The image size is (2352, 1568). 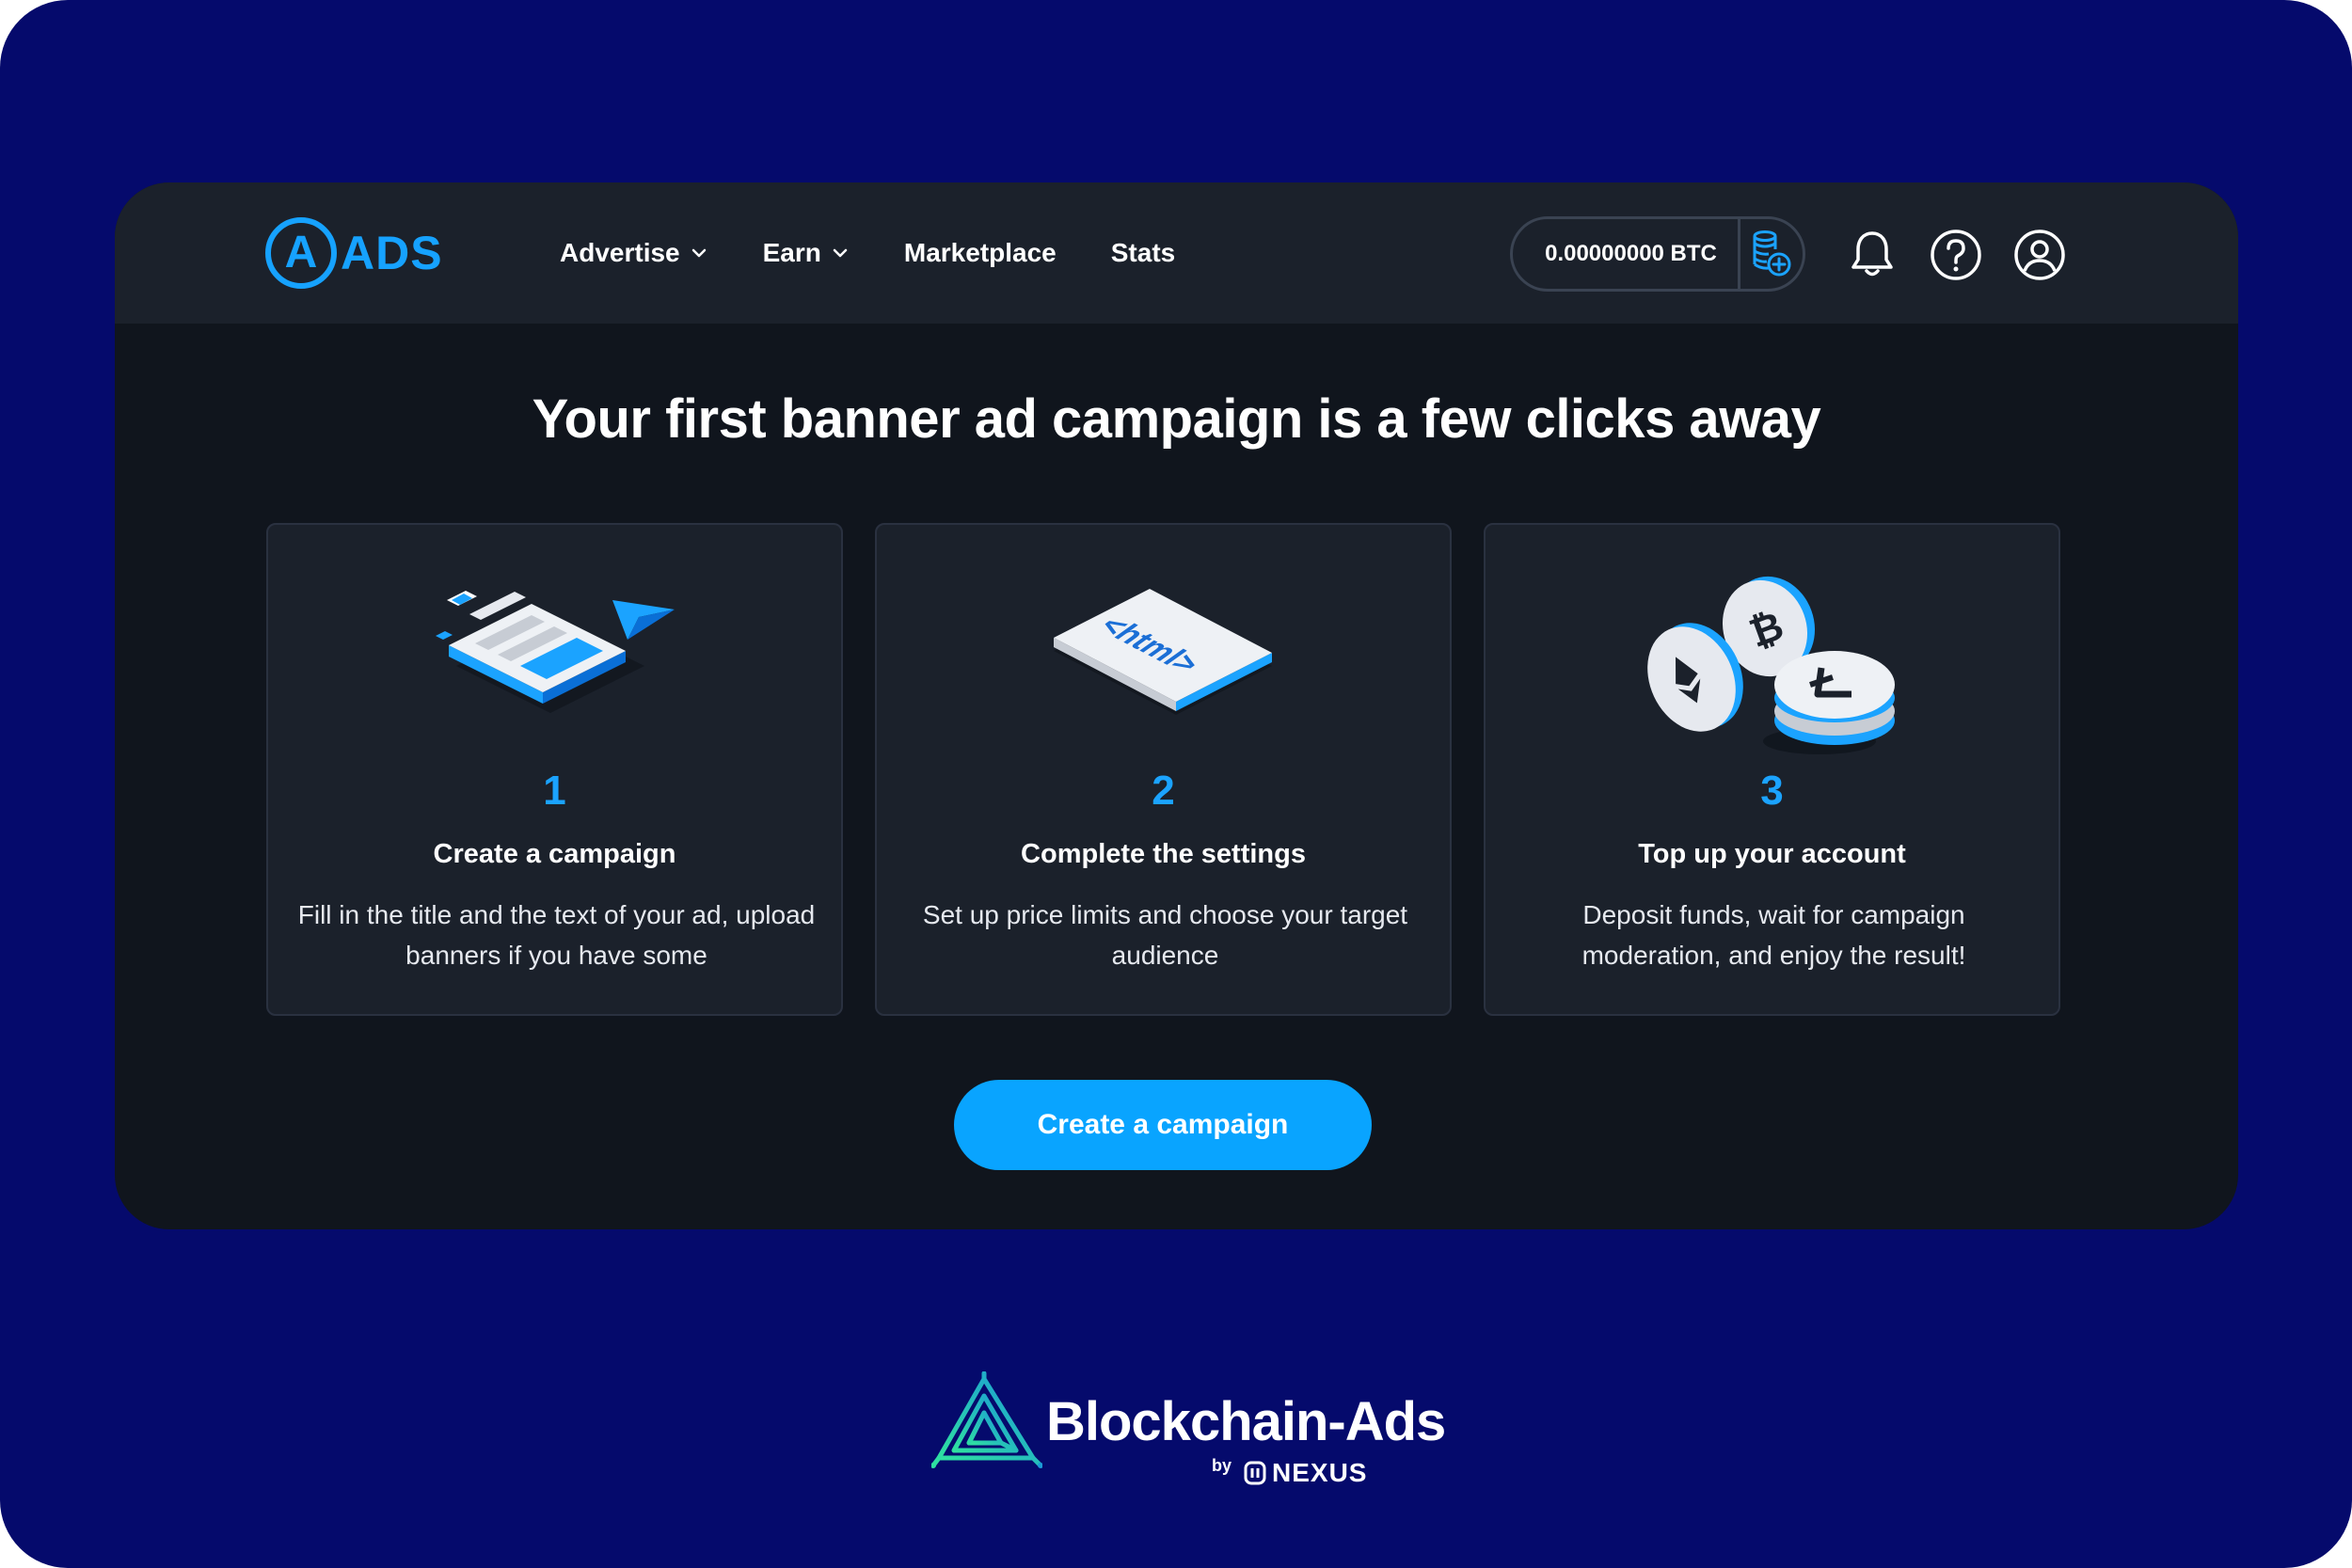 I want to click on step-title: Top up your account, so click(x=1772, y=854).